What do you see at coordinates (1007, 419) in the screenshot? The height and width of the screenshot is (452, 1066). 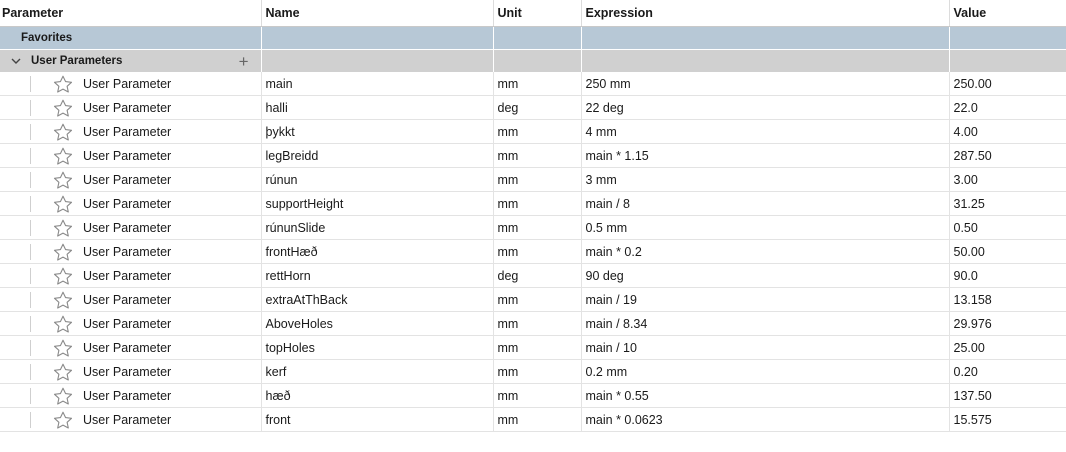 I see `value-cell: 15.575` at bounding box center [1007, 419].